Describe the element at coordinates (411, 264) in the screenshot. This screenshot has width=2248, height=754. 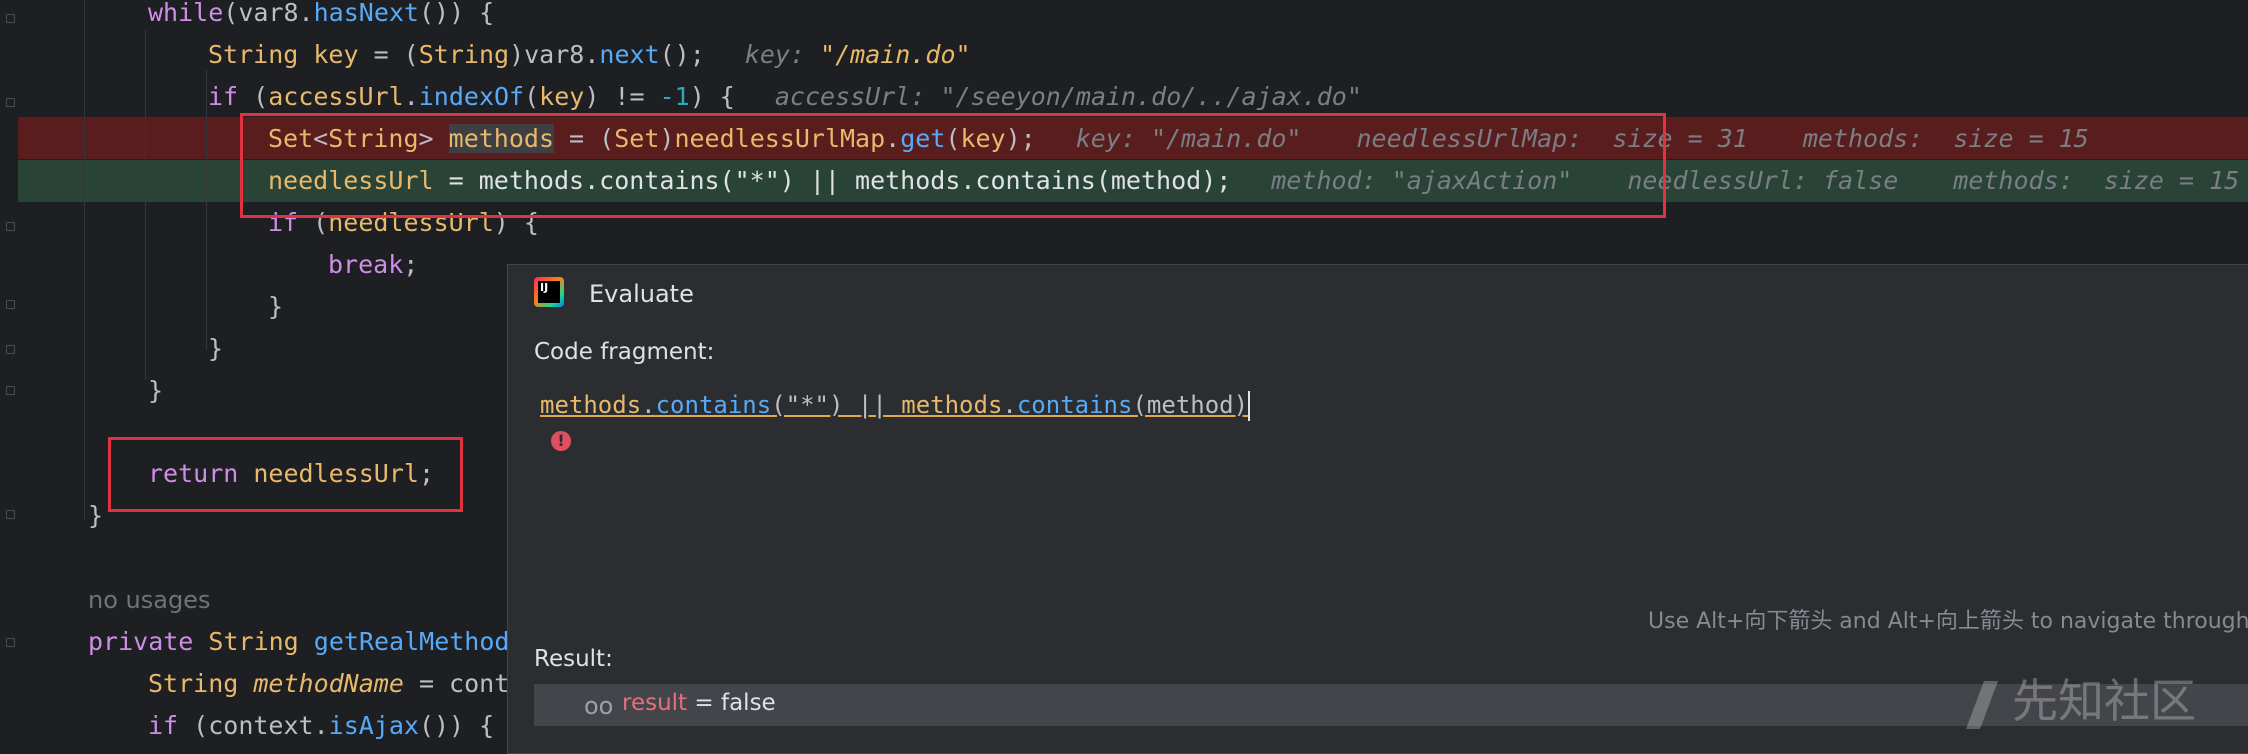
I see `punct: ;` at that location.